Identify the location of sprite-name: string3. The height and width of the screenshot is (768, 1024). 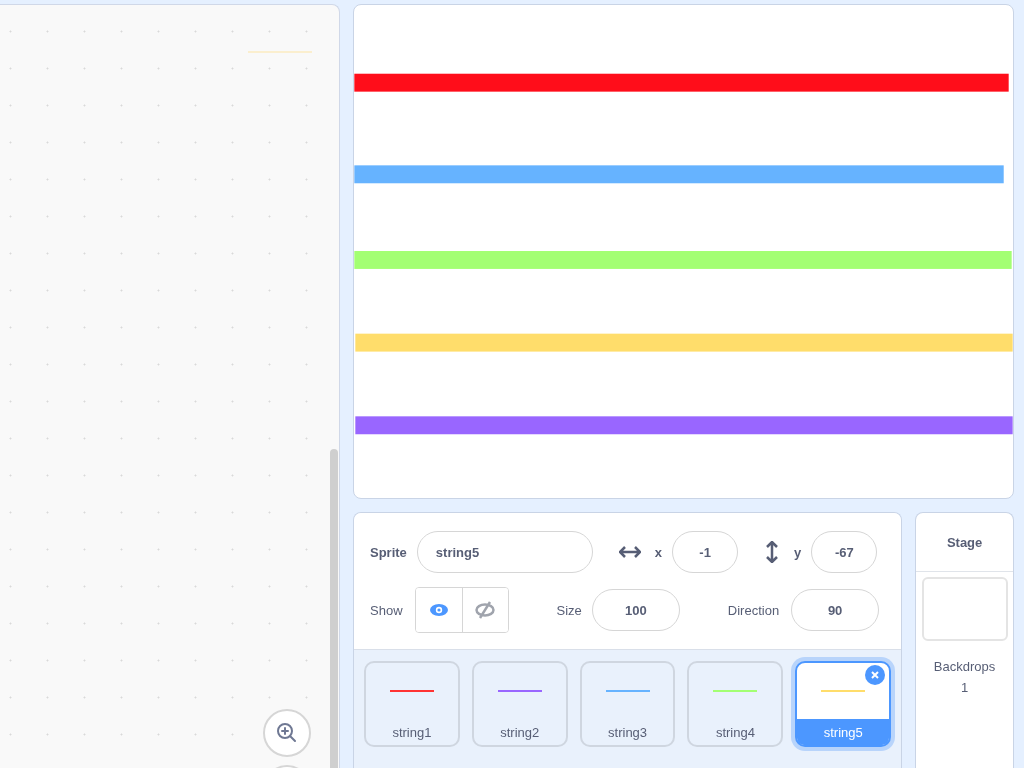
(628, 732).